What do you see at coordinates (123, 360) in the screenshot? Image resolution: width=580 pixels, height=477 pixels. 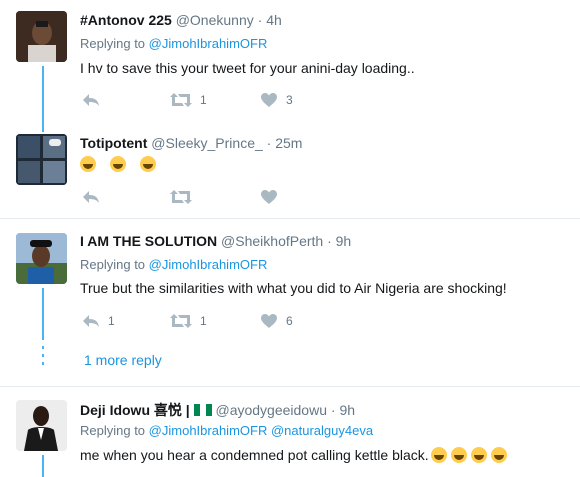 I see `more-replies-link: 1 more reply` at bounding box center [123, 360].